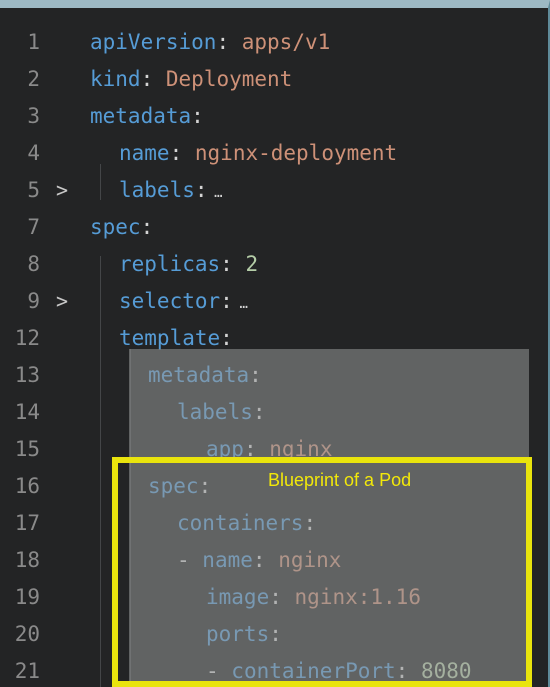  I want to click on yaml-value: Deployment, so click(229, 79).